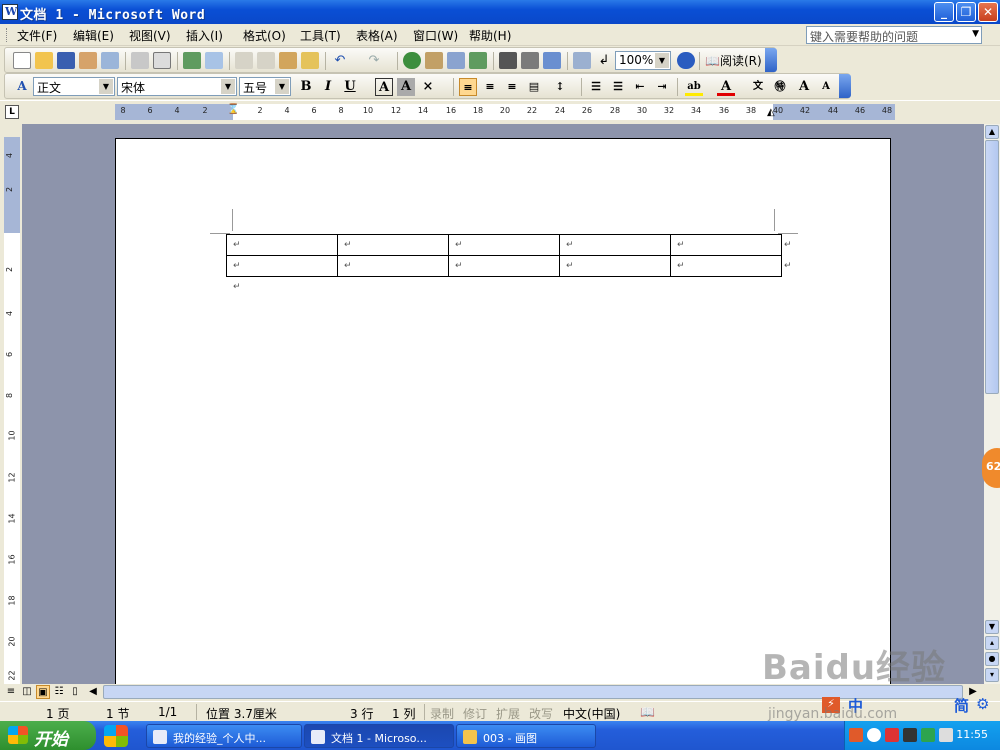 This screenshot has height=750, width=1000. What do you see at coordinates (662, 87) in the screenshot?
I see `increase-indent-icon: ⇥` at bounding box center [662, 87].